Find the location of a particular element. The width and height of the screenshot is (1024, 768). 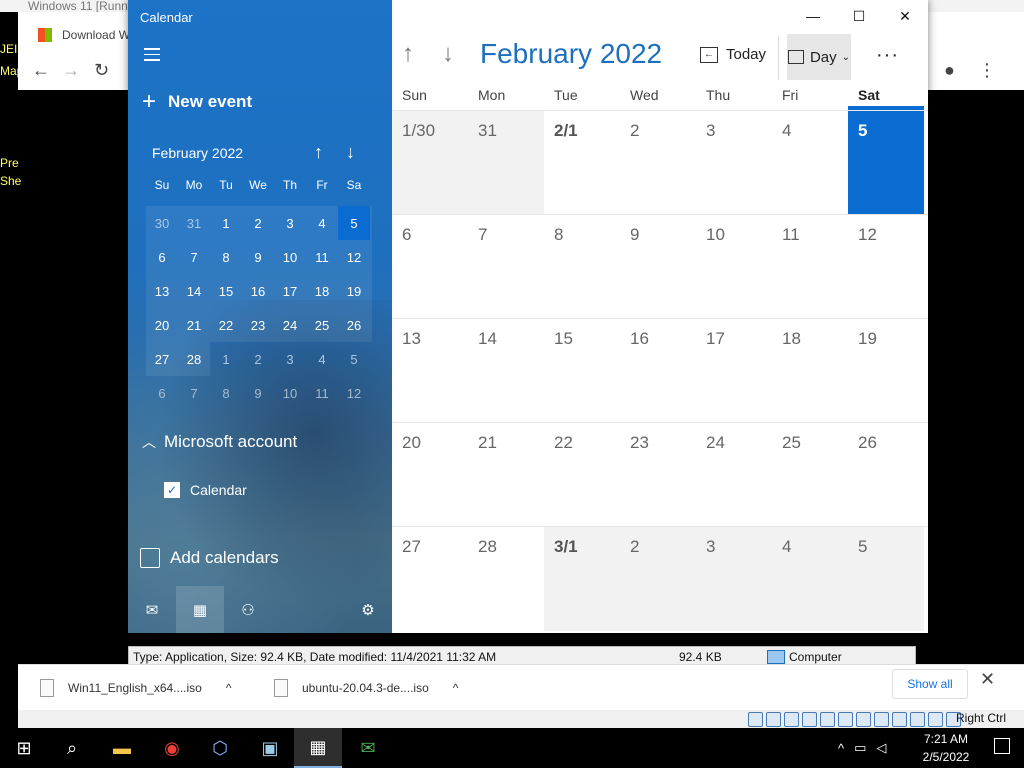

day-cell: 14 is located at coordinates (506, 371).